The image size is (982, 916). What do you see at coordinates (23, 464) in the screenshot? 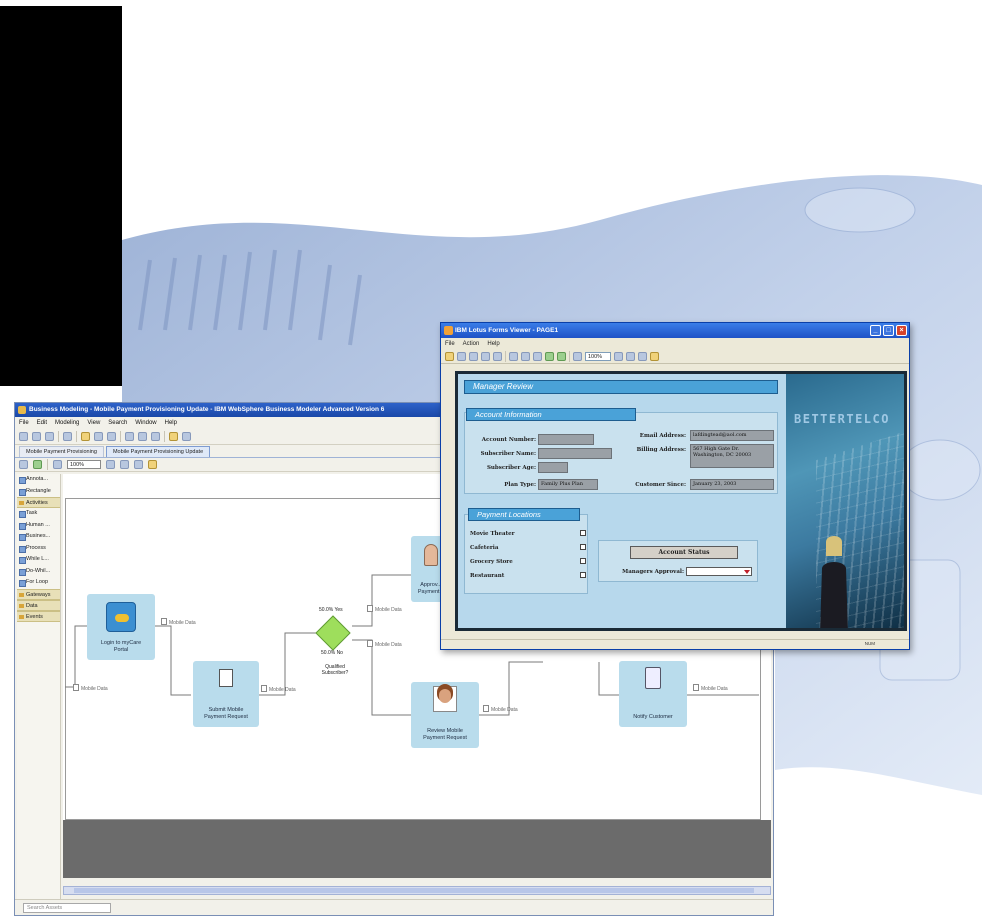
I see `select-icon` at bounding box center [23, 464].